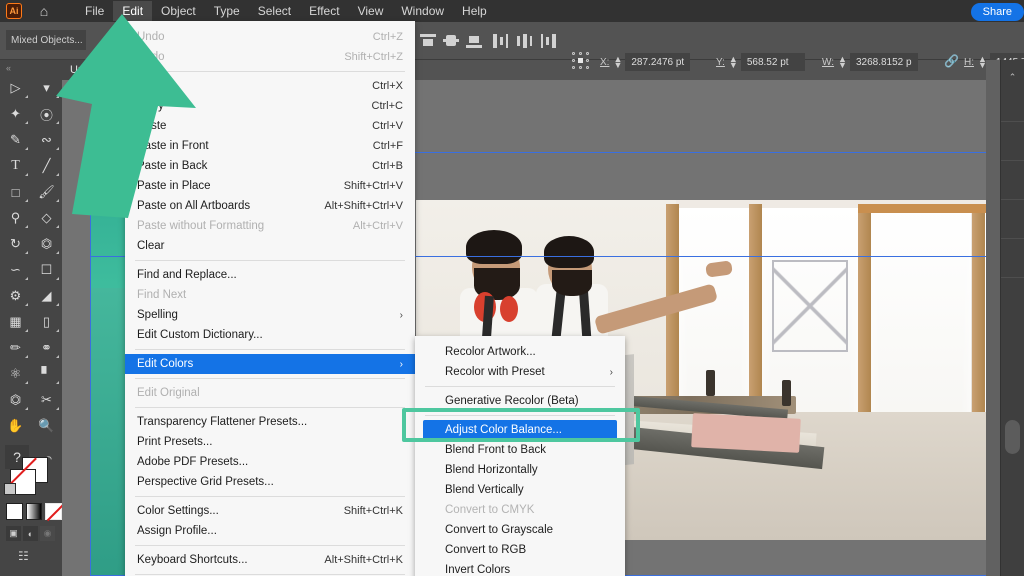 The image size is (1024, 576). What do you see at coordinates (772, 62) in the screenshot?
I see `y-input: 568.52 pt` at bounding box center [772, 62].